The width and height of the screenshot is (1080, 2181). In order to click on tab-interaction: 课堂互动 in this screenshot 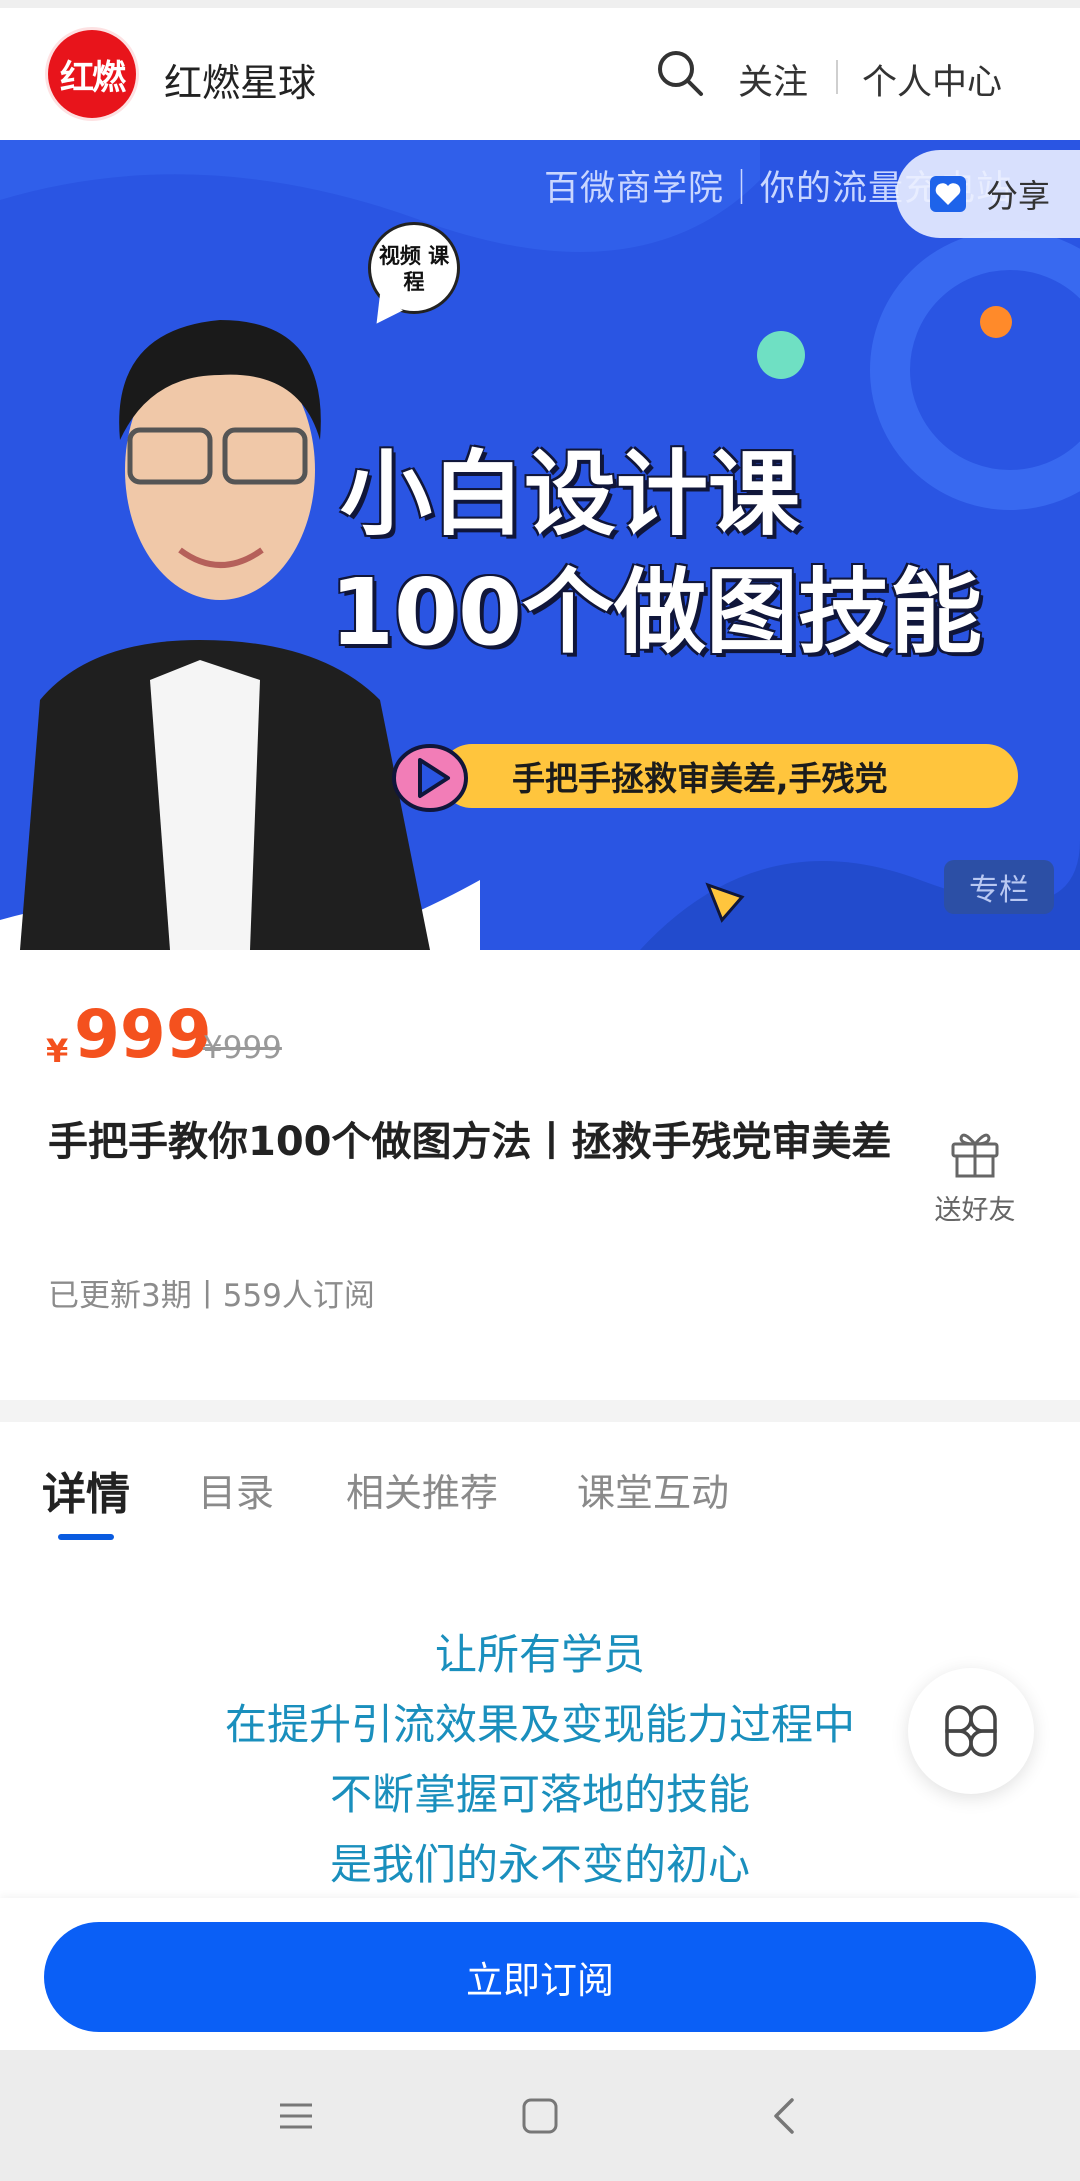, I will do `click(653, 1489)`.